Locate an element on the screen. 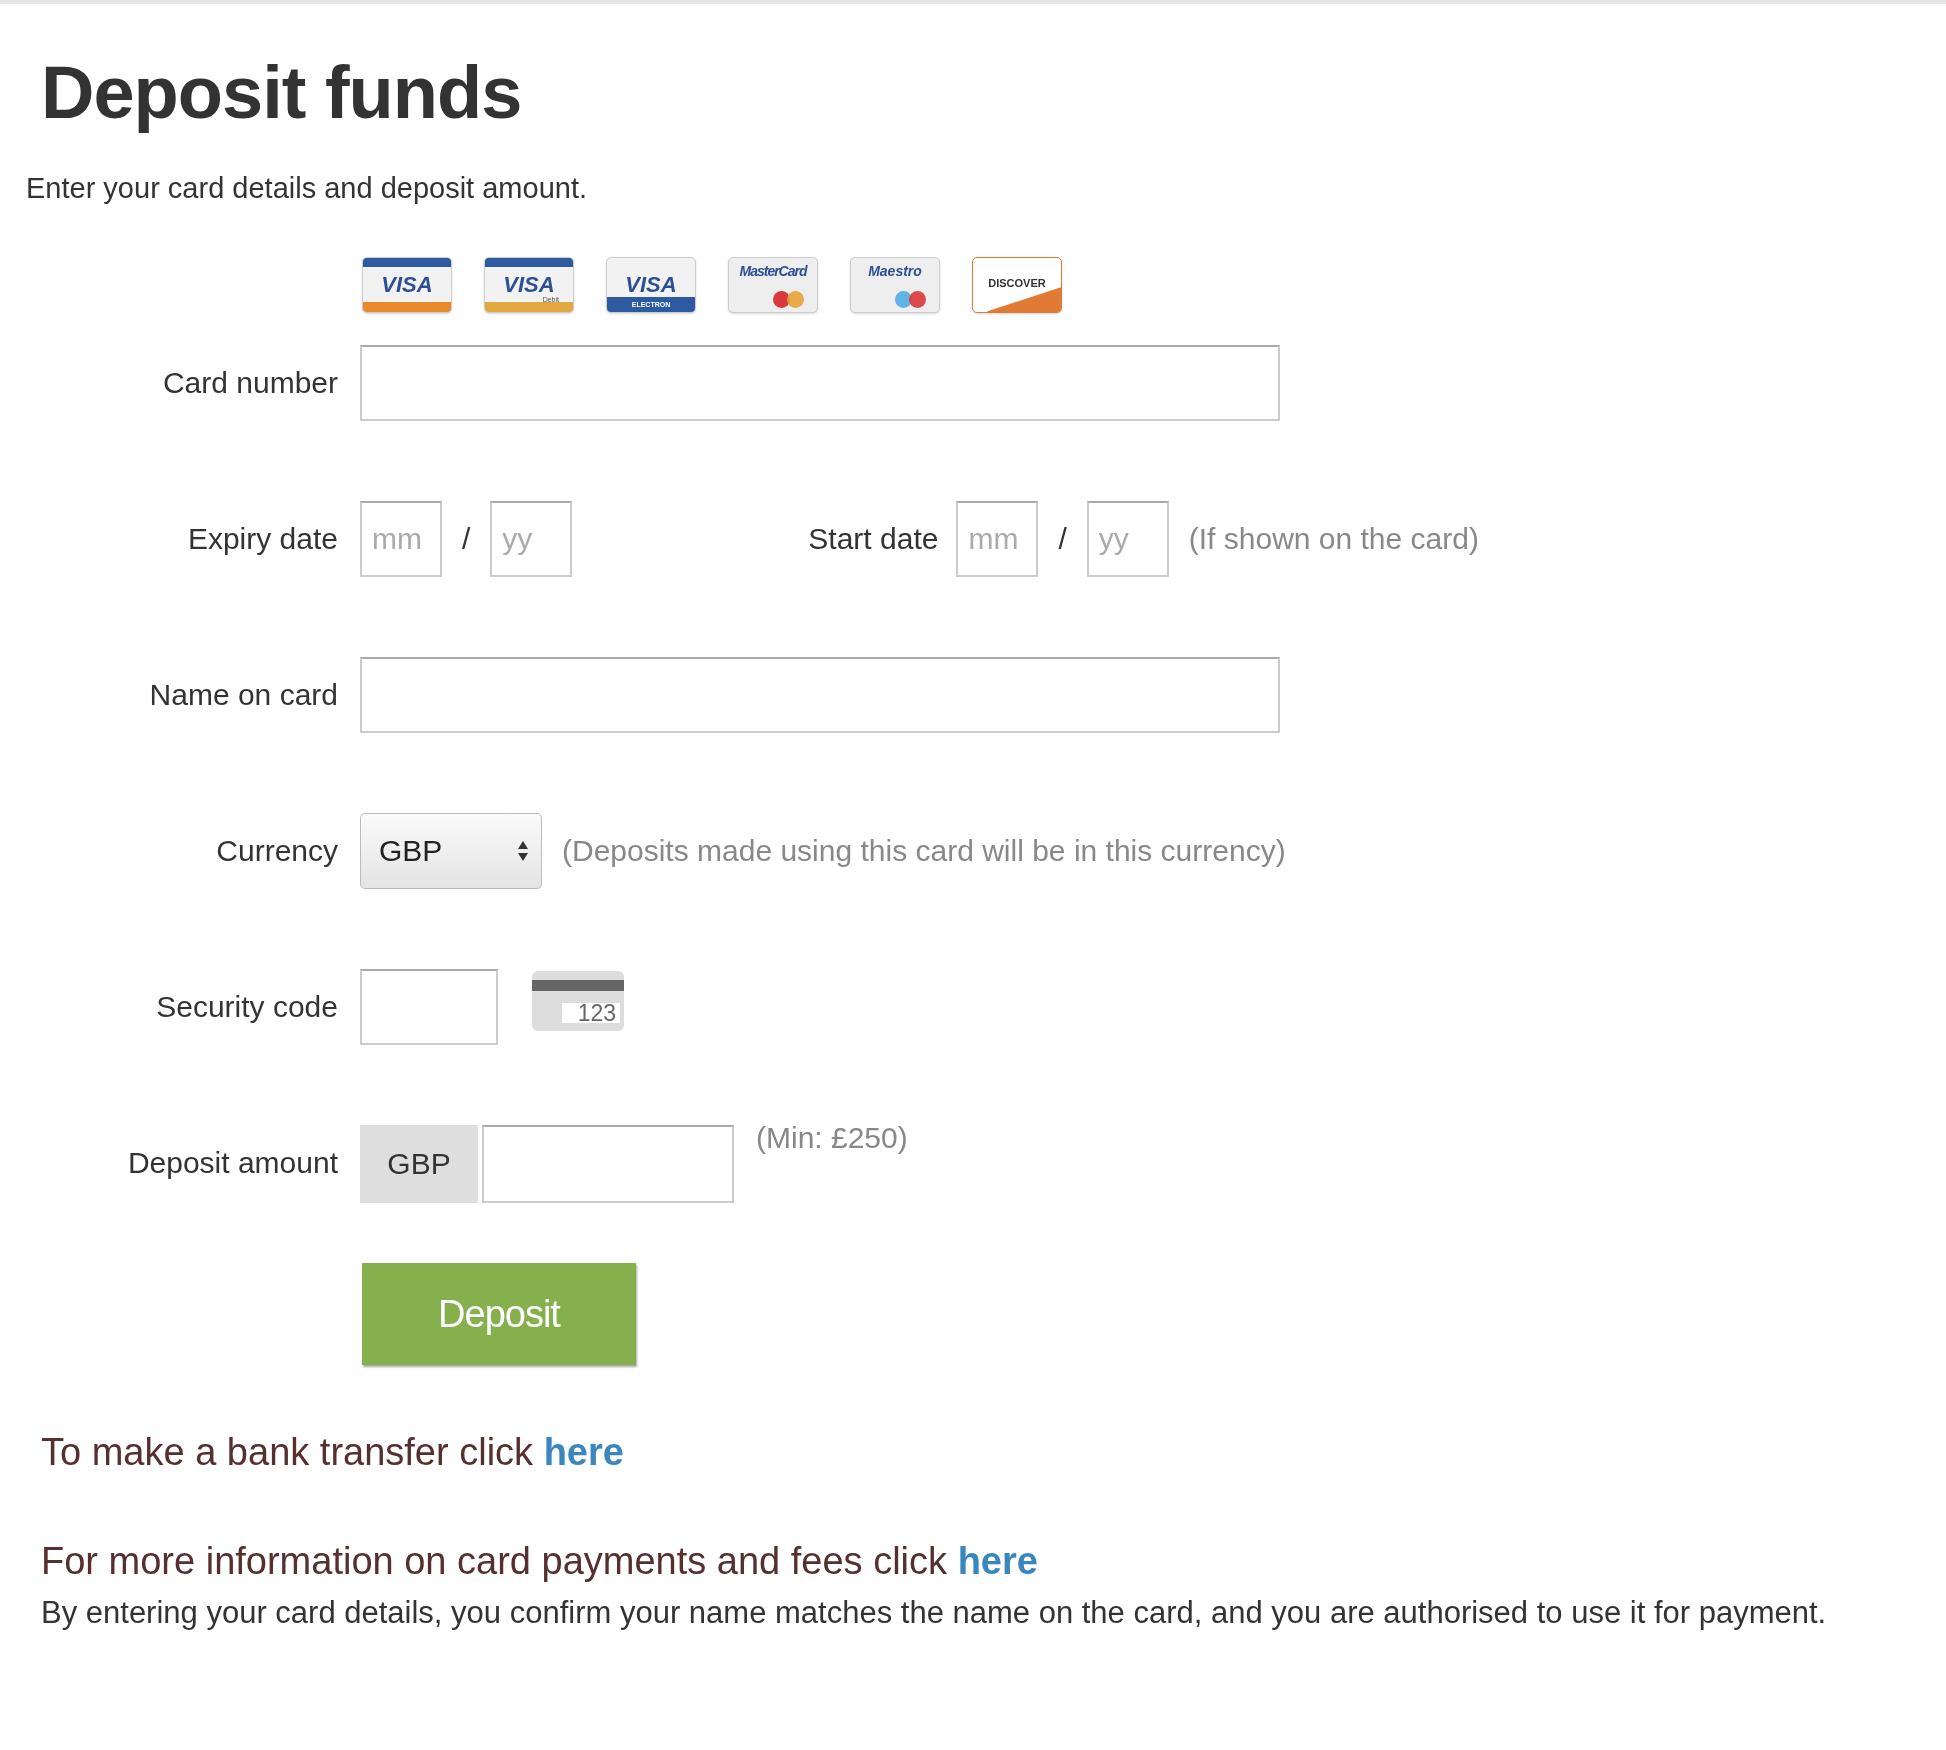 The width and height of the screenshot is (1946, 1750). card-logo: MasterCard is located at coordinates (773, 285).